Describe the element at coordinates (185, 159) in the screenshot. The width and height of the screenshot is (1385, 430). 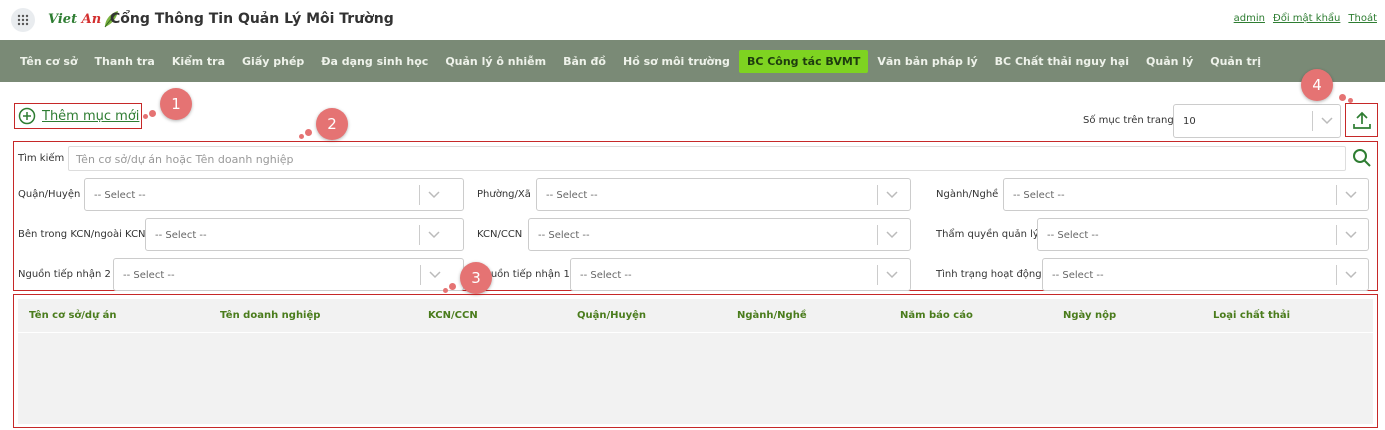
I see `search-placeholder: Tên cơ sở/dự án hoặc Tên doanh nghiệp` at that location.